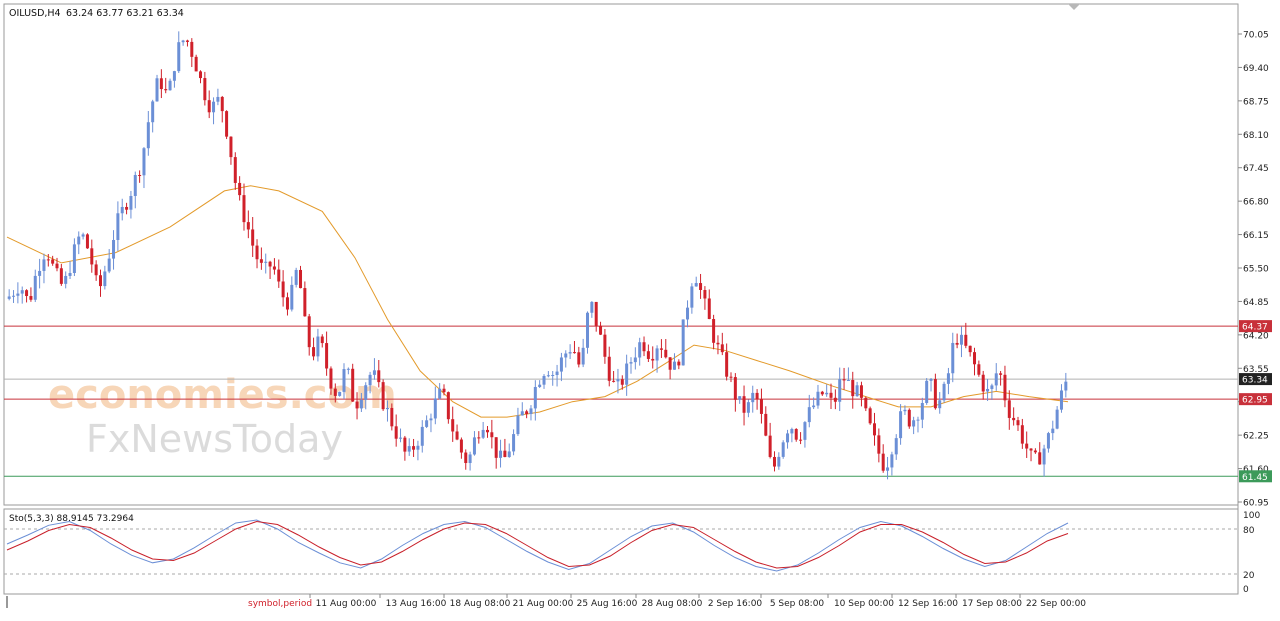 The image size is (1280, 621). What do you see at coordinates (480, 604) in the screenshot?
I see `time-tick-label: 18 Aug 08:00` at bounding box center [480, 604].